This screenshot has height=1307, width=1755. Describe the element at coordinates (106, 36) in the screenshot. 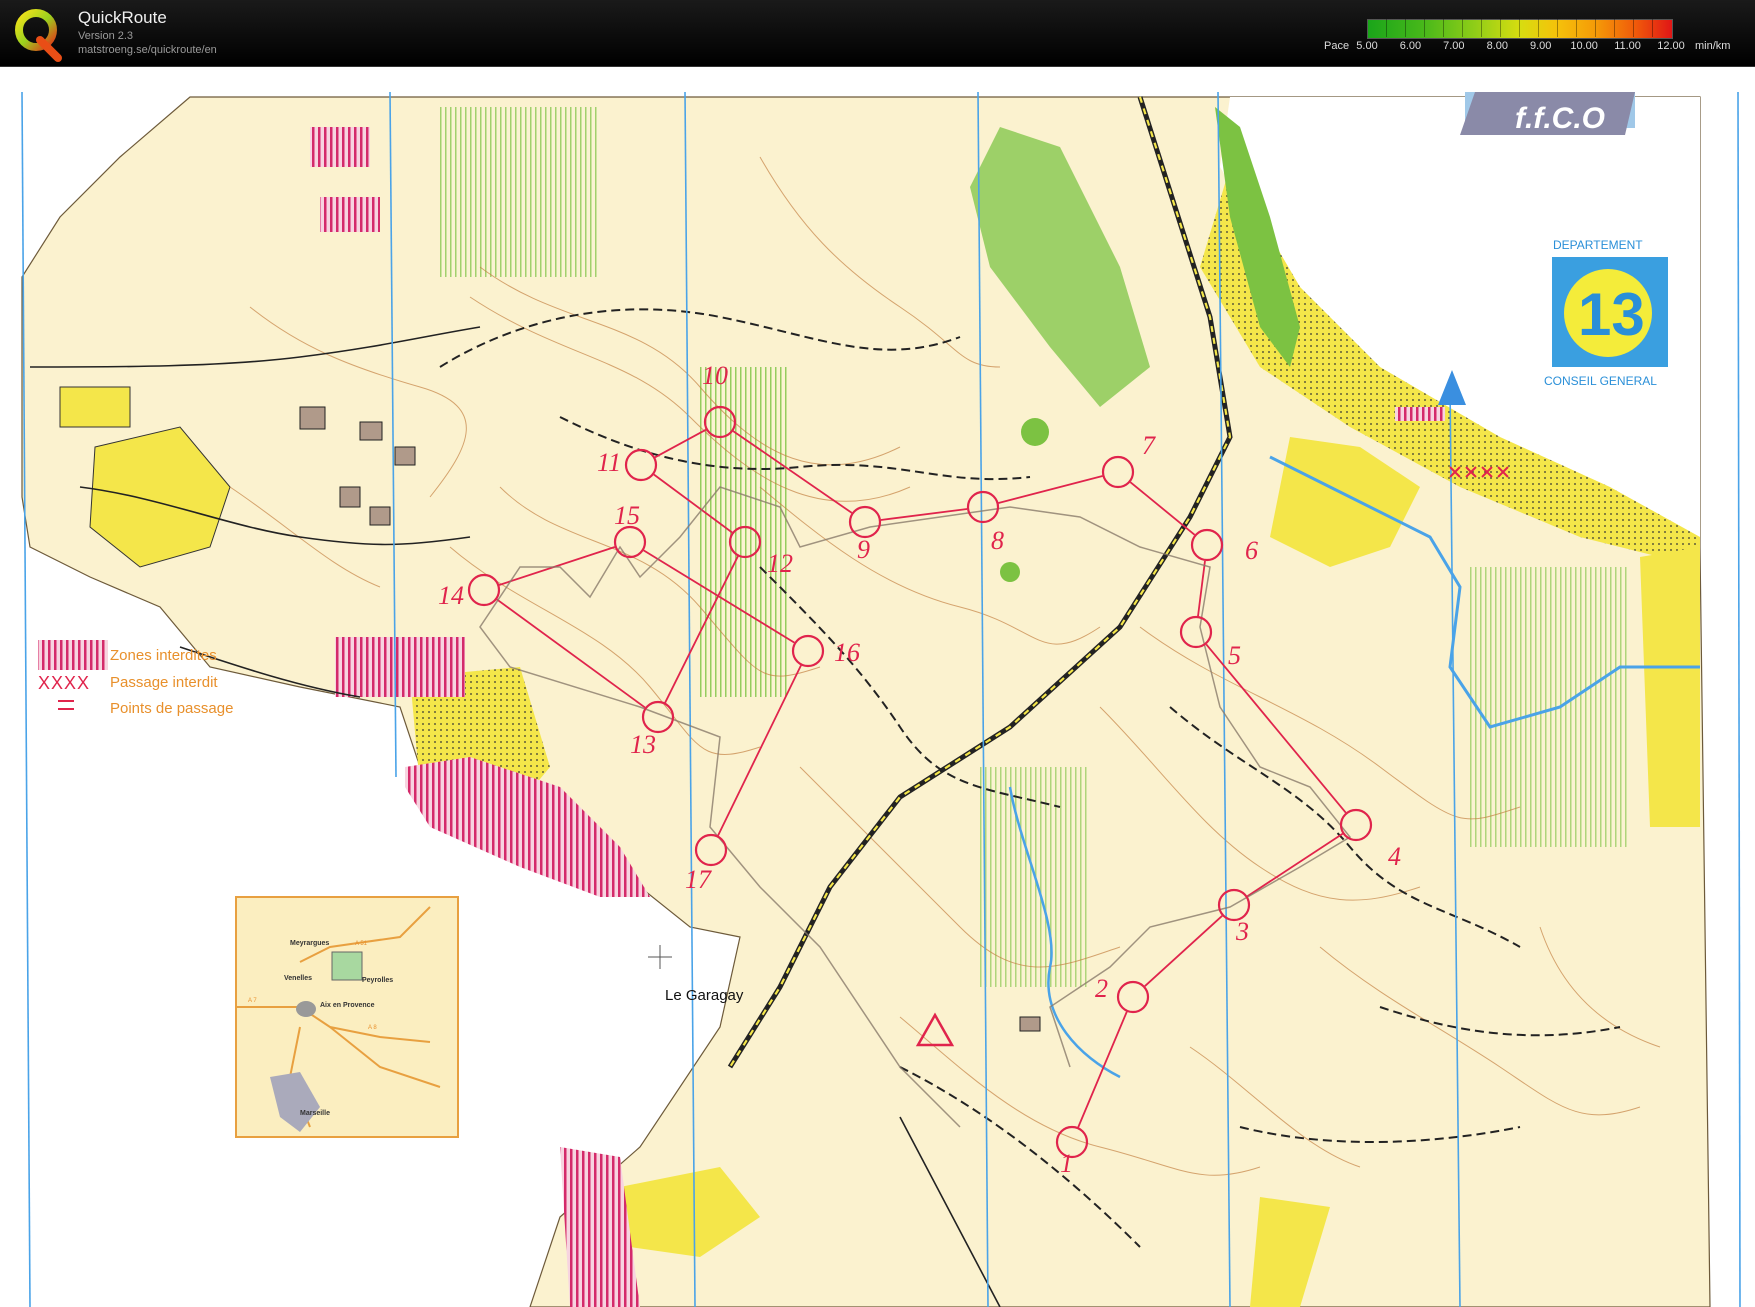

I see `app-version: Version 2.3` at that location.